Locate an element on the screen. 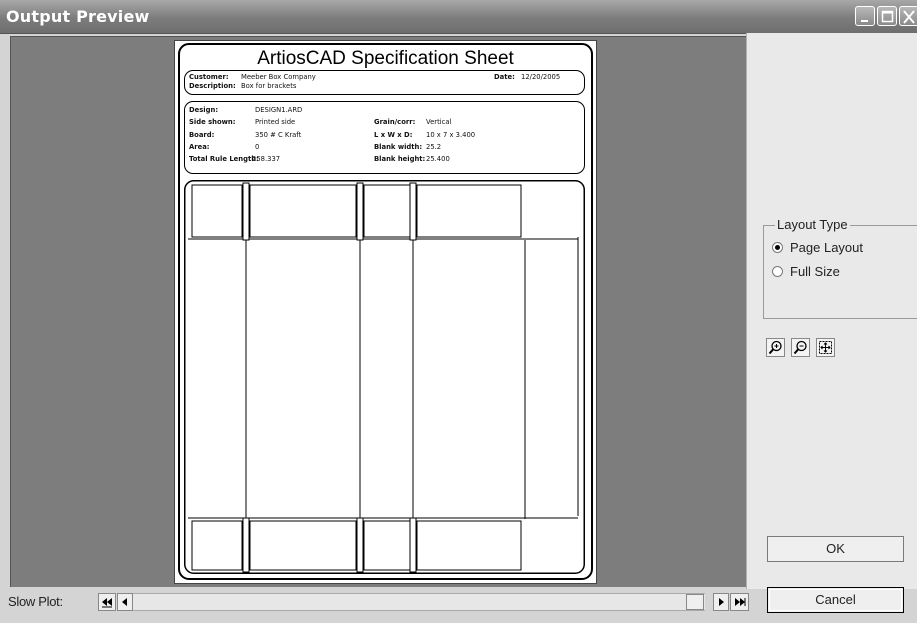 This screenshot has height=623, width=917. zoom-out-icon is located at coordinates (800, 347).